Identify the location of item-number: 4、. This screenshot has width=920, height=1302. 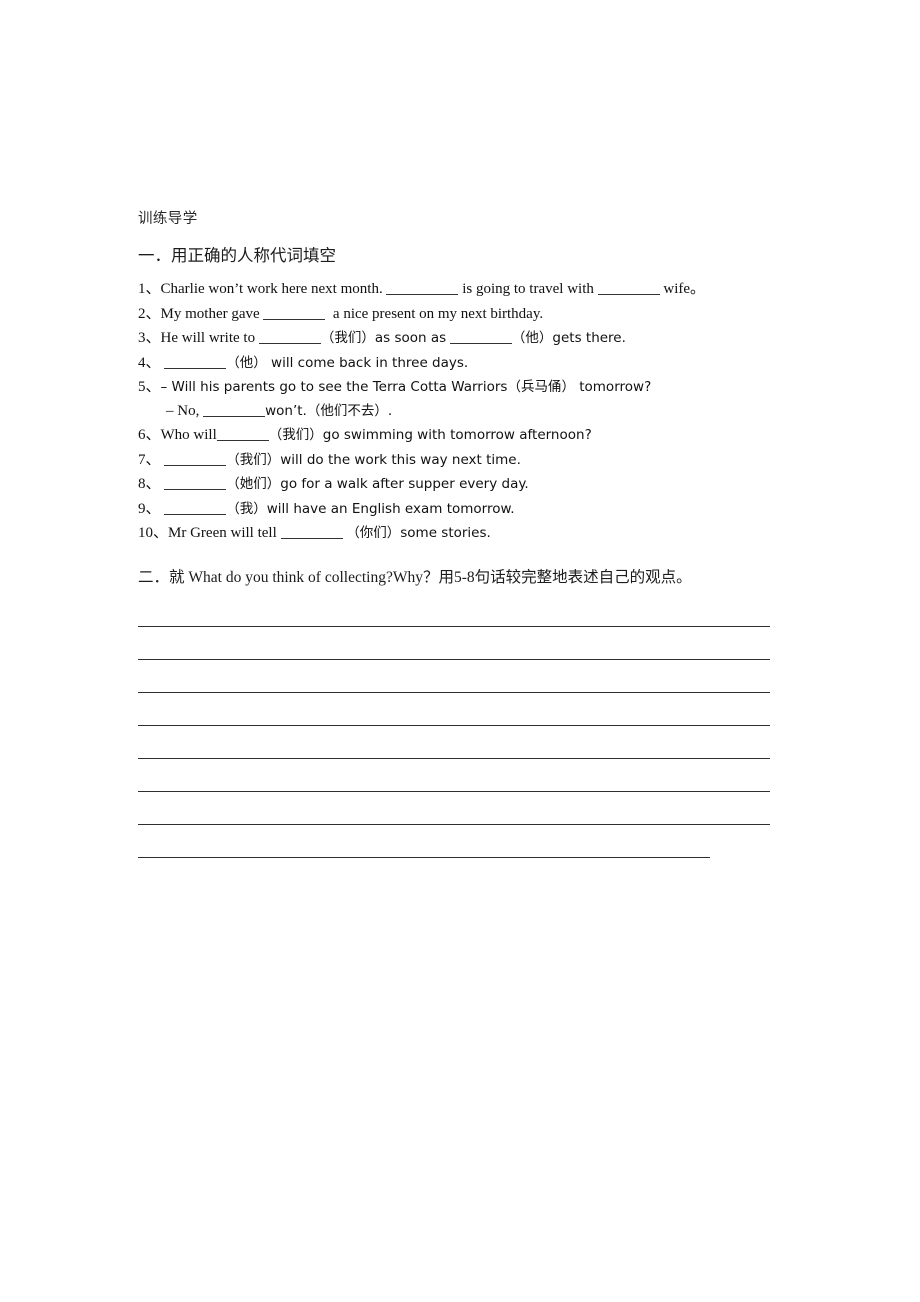
(149, 362).